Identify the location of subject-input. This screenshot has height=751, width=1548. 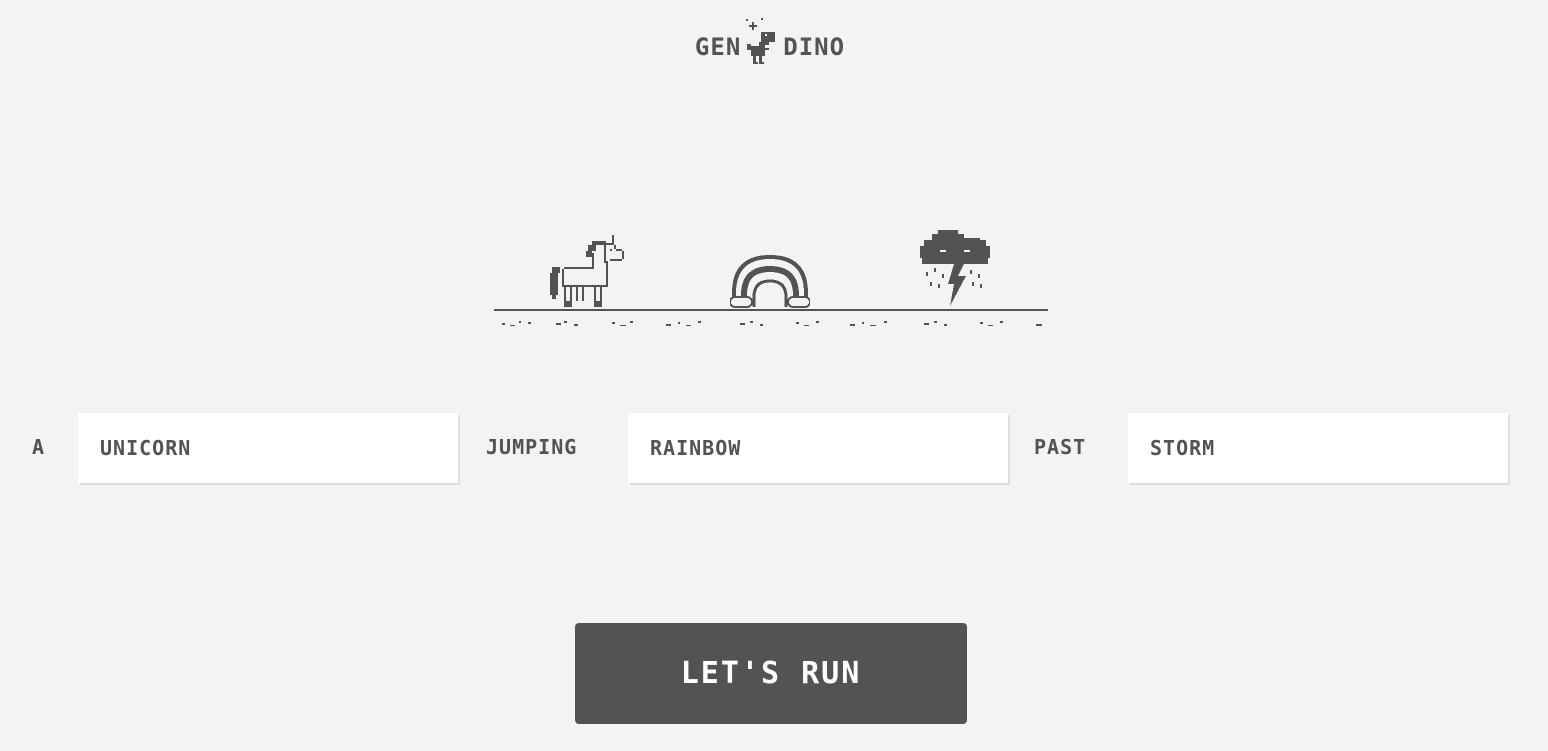
(268, 448).